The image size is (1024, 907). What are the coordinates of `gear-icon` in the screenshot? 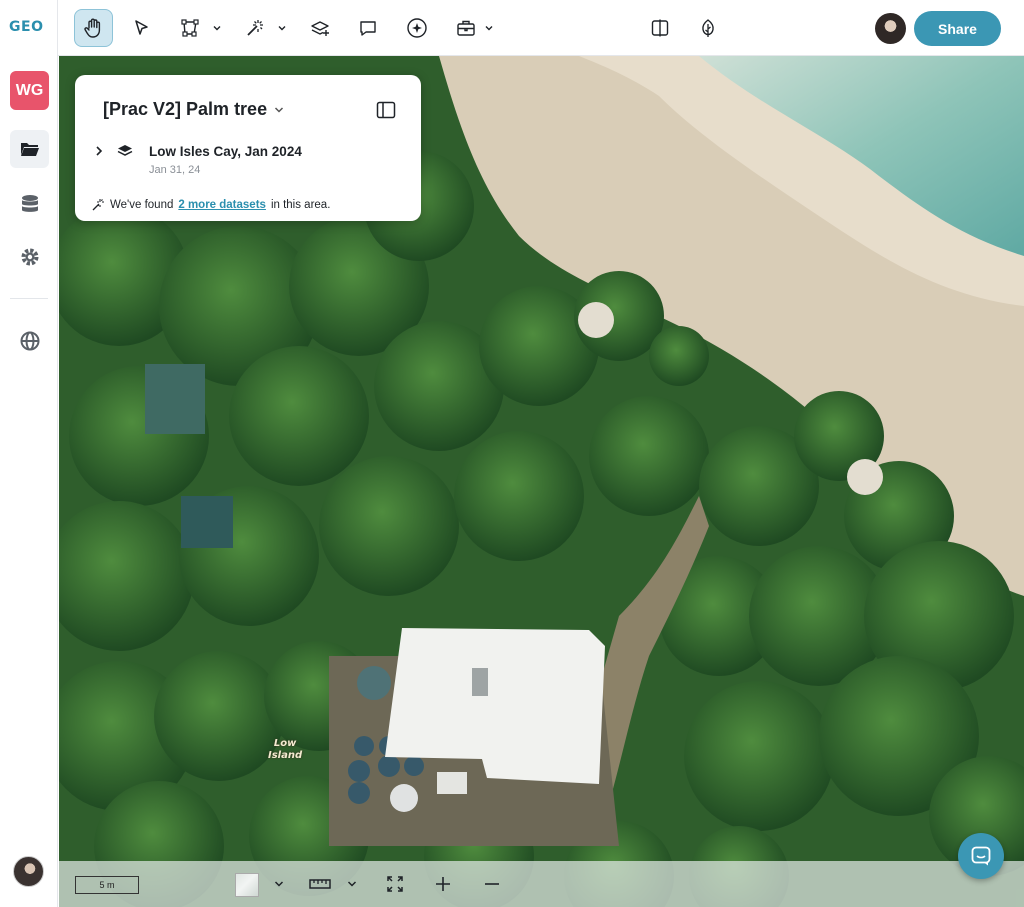 It's located at (29, 257).